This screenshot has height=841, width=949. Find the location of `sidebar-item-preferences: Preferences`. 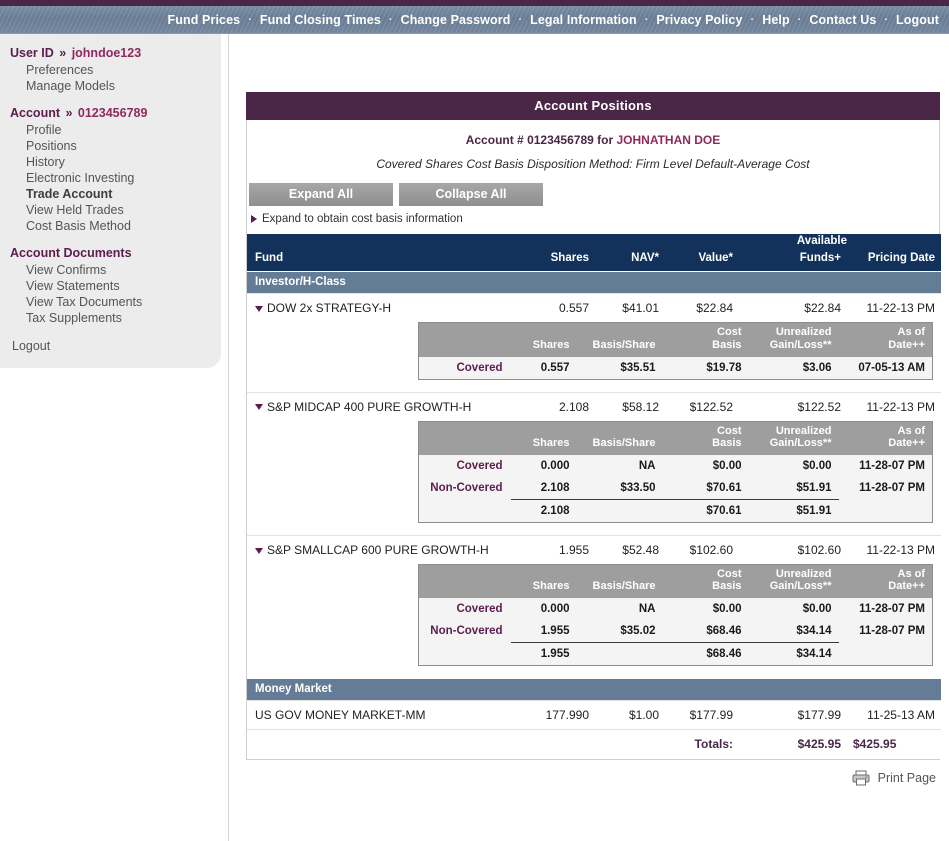

sidebar-item-preferences: Preferences is located at coordinates (115, 70).